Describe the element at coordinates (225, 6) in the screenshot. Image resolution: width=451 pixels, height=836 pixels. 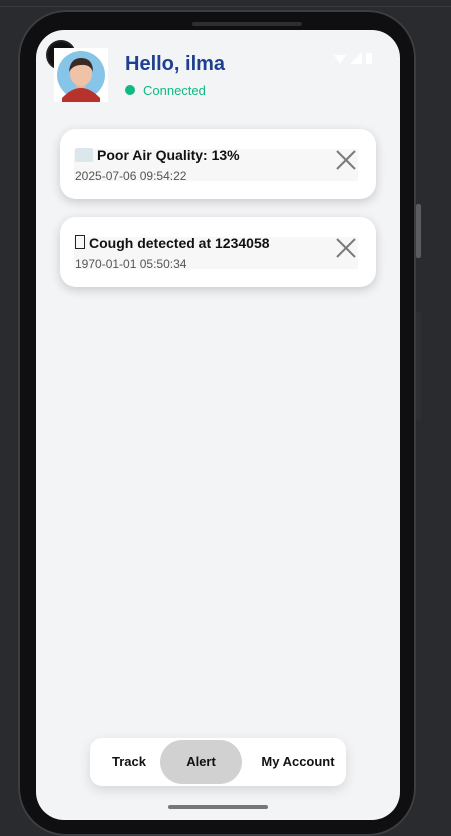
I see `window-top-border` at that location.